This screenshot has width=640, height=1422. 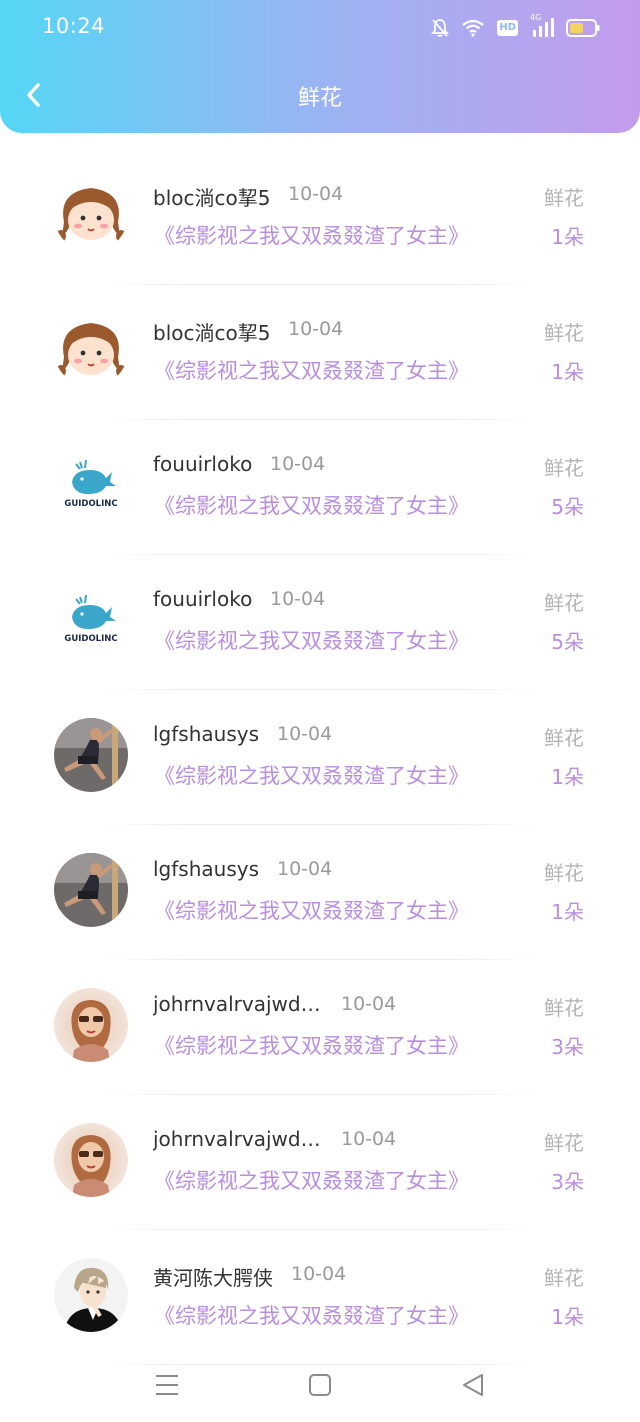 I want to click on system-back-button, so click(x=473, y=1385).